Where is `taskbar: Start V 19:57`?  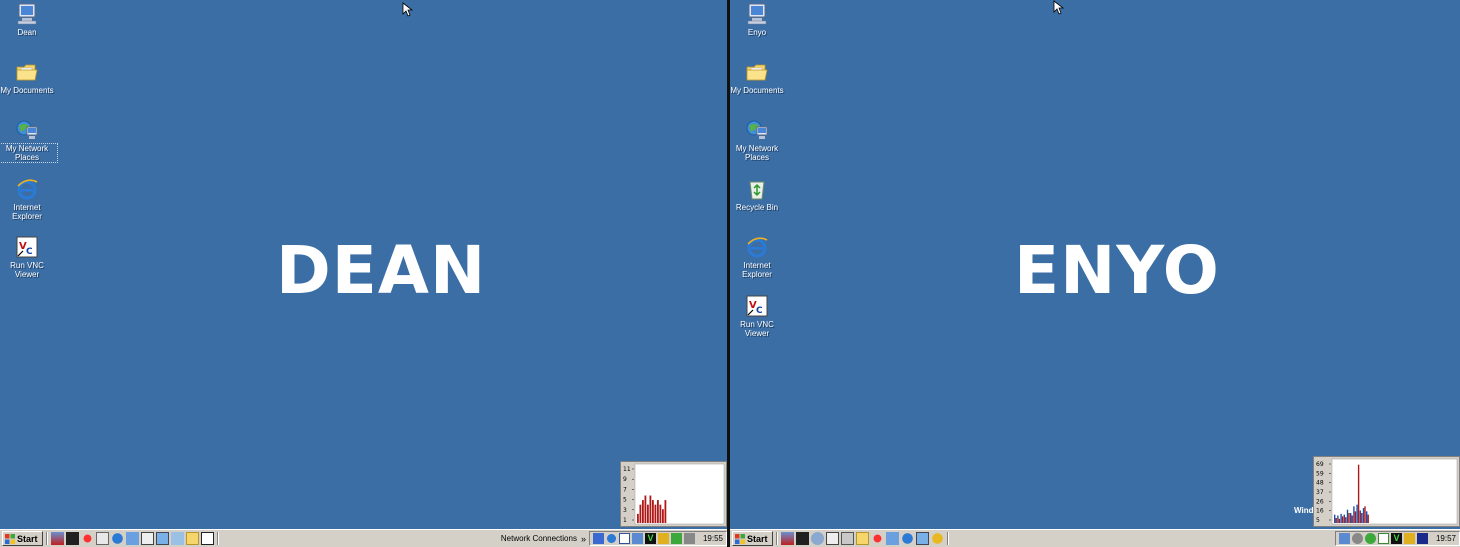
taskbar: Start V 19:57 is located at coordinates (1095, 538).